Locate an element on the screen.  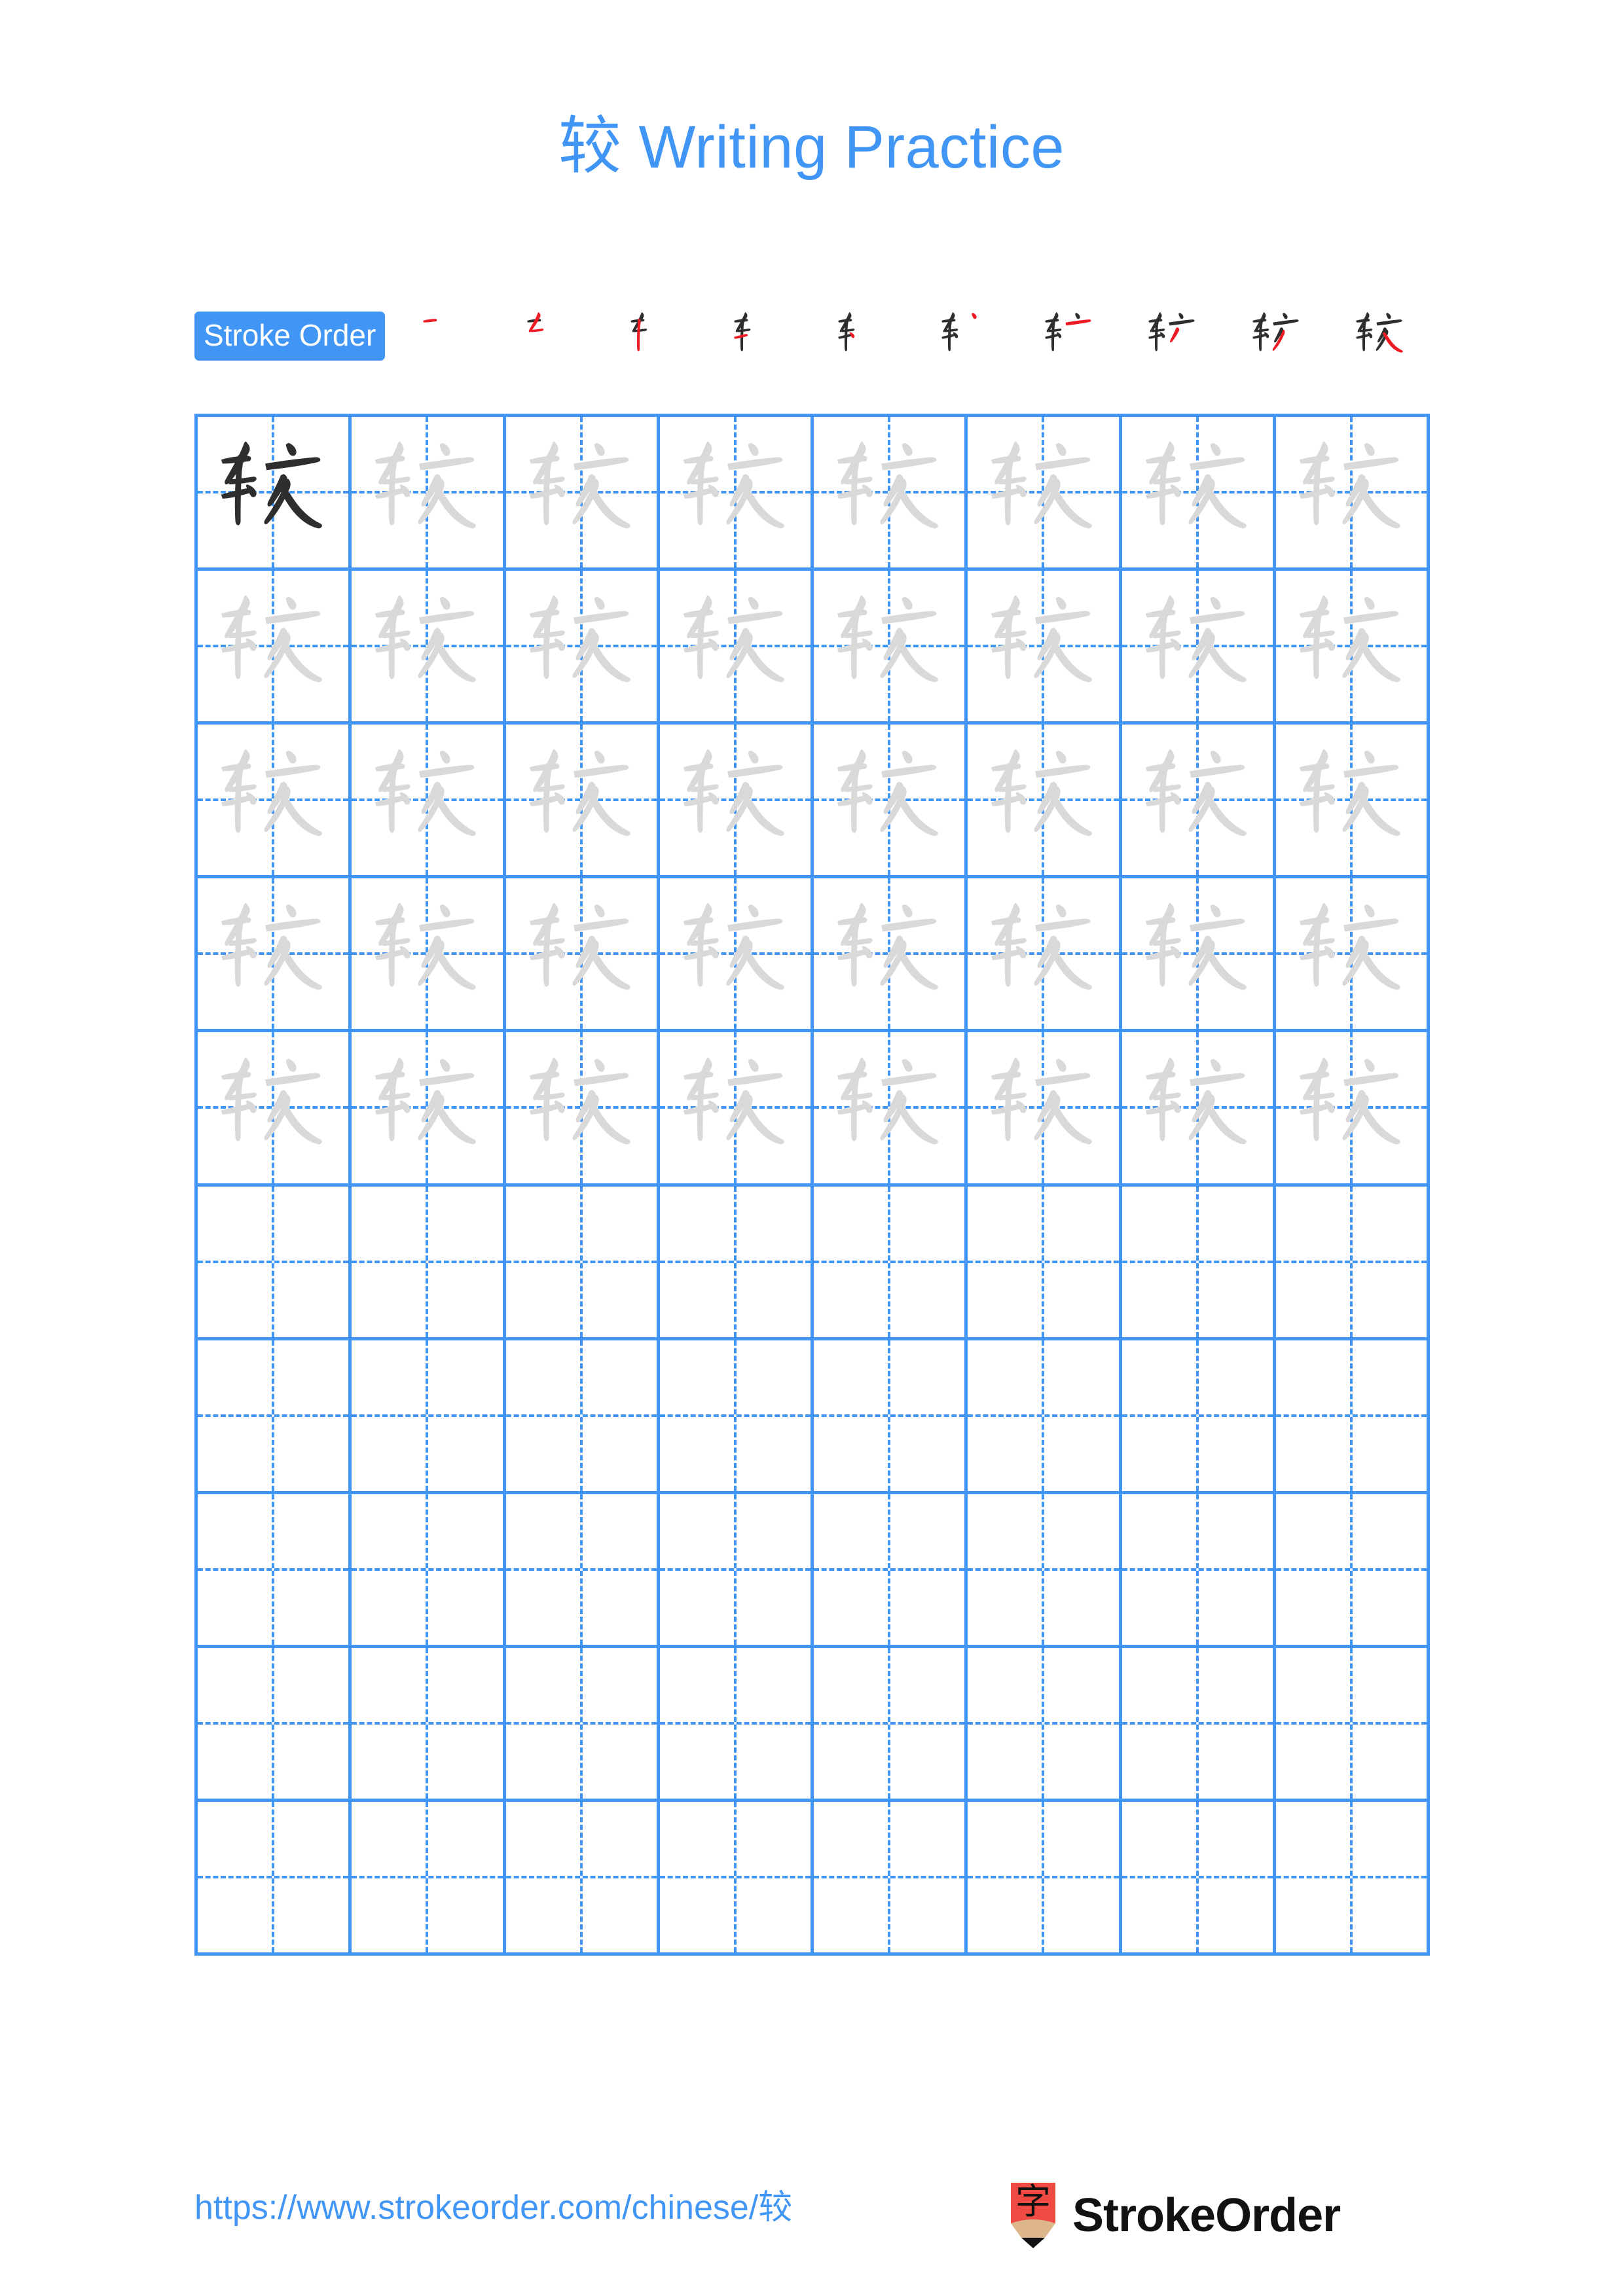
practice-cell-example is located at coordinates (275, 494).